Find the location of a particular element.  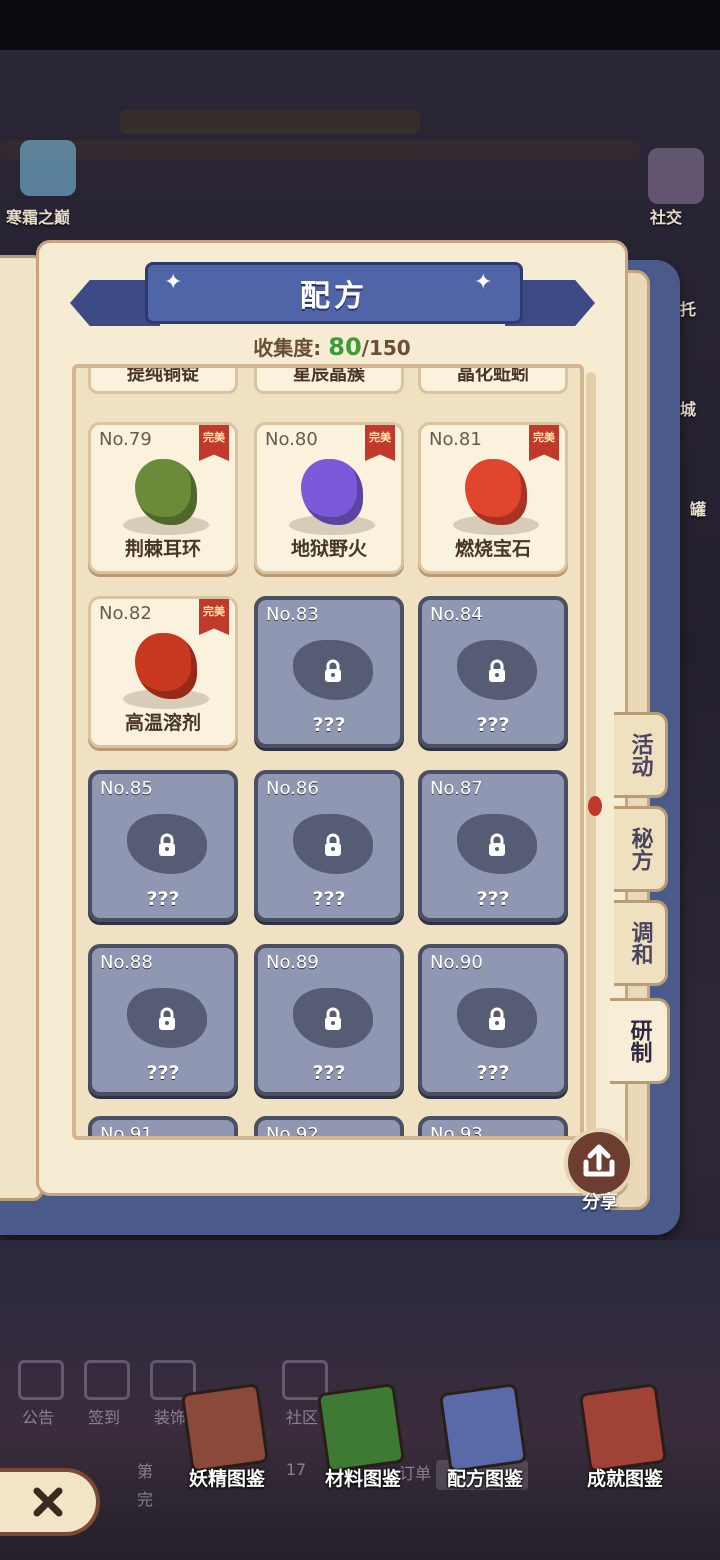

faded-nav-label: 签到 is located at coordinates (103, 1417).